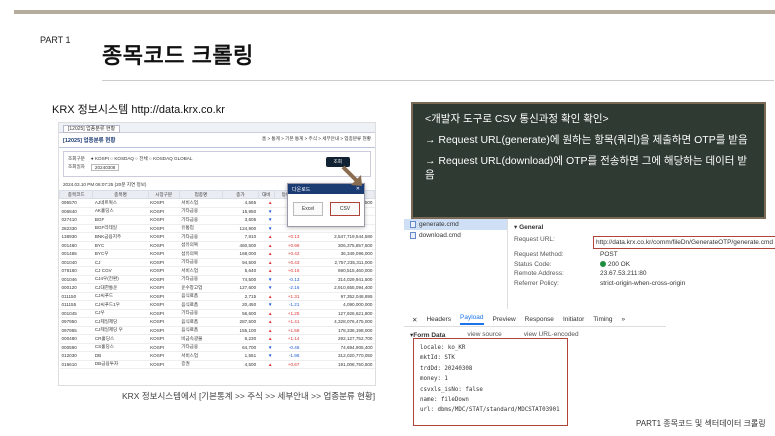 The width and height of the screenshot is (775, 436). What do you see at coordinates (443, 348) in the screenshot?
I see `payload-line: locale: ko_KR` at bounding box center [443, 348].